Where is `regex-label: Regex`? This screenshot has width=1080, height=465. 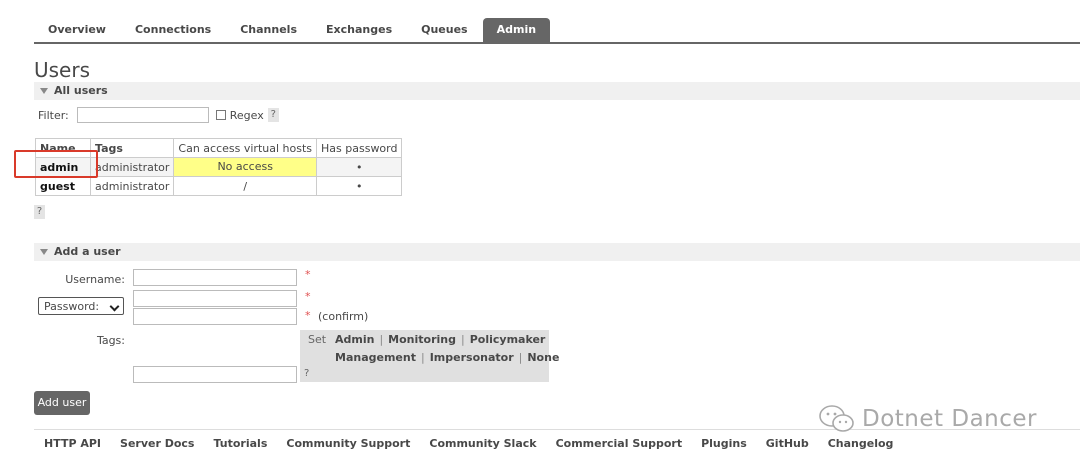
regex-label: Regex is located at coordinates (246, 115).